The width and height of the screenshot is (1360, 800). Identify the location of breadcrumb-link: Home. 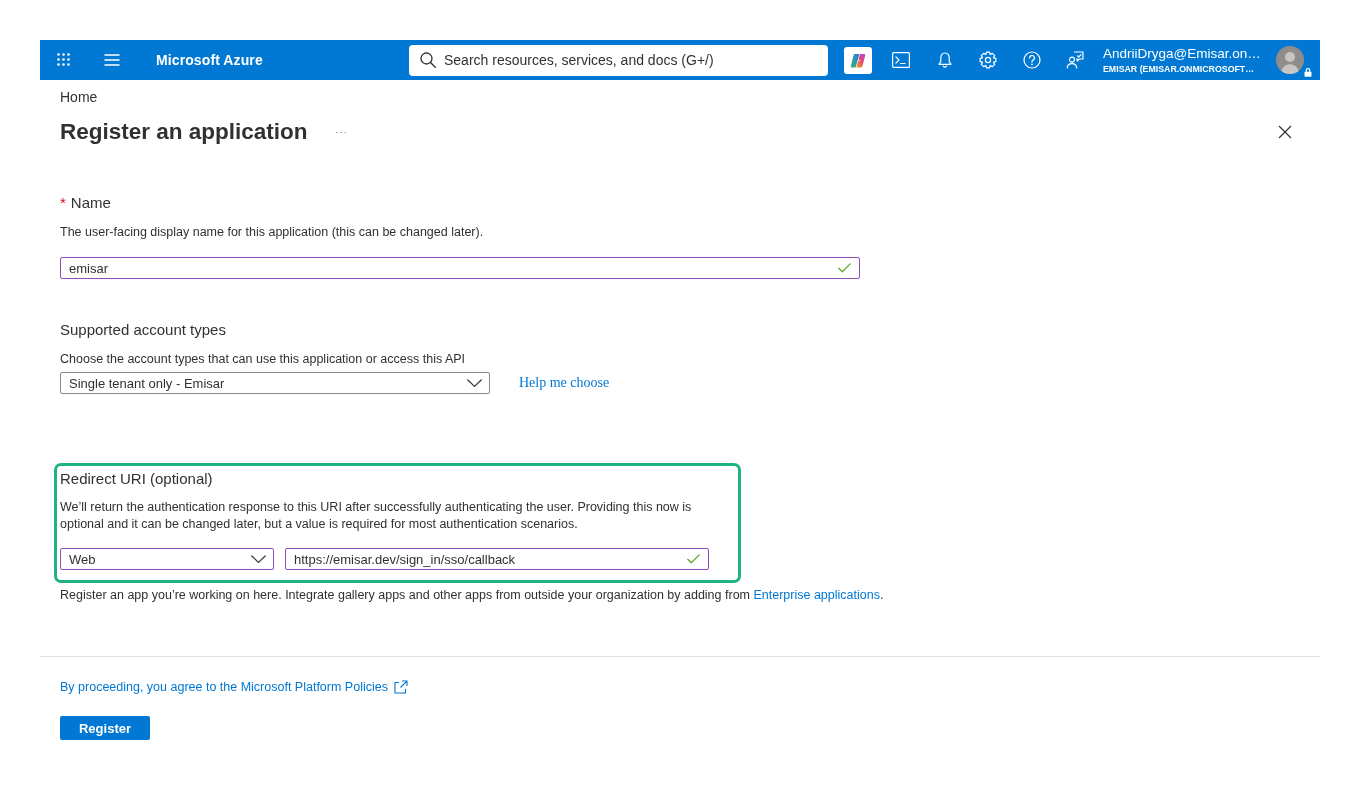
(79, 97).